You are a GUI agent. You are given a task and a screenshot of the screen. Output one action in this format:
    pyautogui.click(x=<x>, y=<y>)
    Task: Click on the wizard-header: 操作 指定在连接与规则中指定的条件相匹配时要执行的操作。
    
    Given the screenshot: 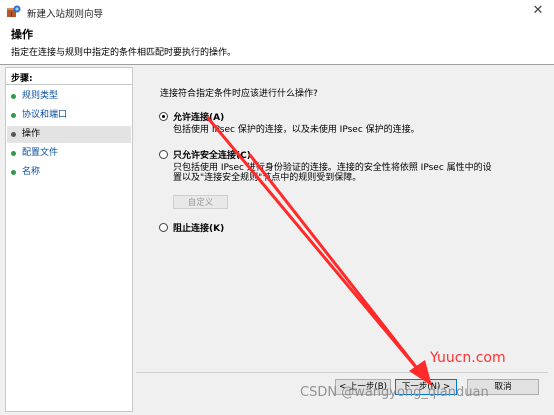 What is the action you would take?
    pyautogui.click(x=277, y=43)
    